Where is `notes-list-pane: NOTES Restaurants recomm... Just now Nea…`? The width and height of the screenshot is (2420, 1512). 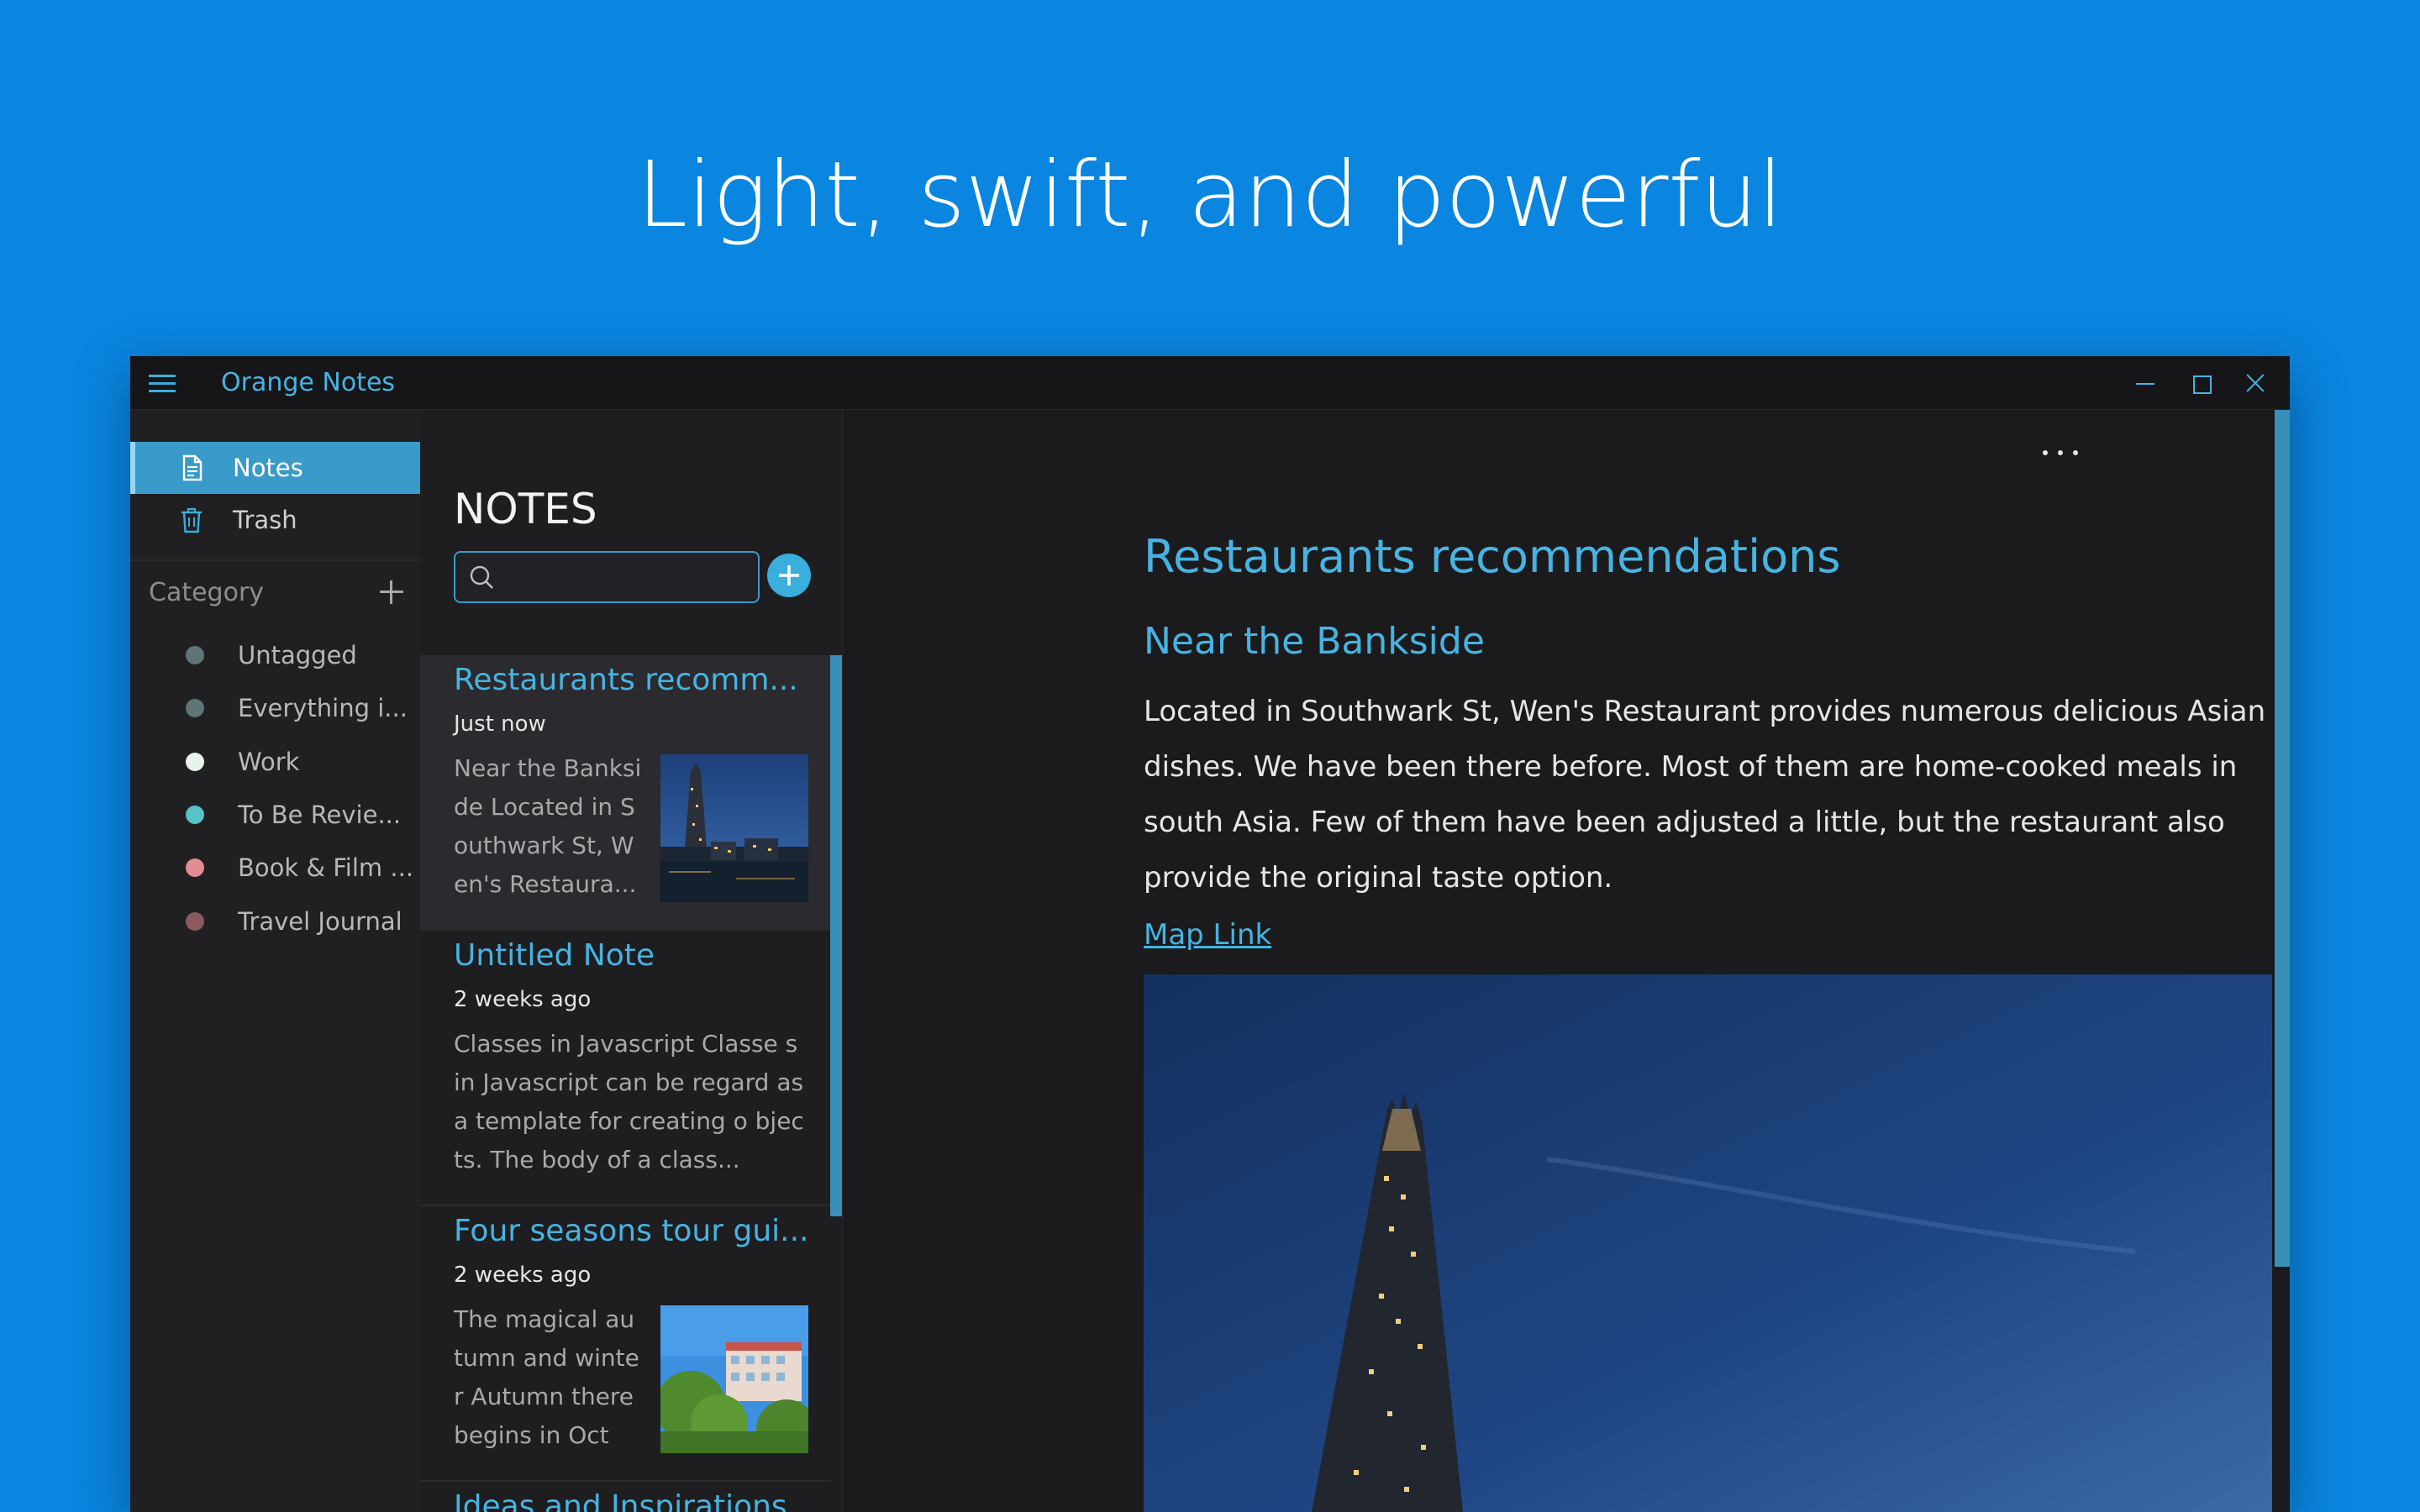 notes-list-pane: NOTES Restaurants recomm... Just now Nea… is located at coordinates (631, 961).